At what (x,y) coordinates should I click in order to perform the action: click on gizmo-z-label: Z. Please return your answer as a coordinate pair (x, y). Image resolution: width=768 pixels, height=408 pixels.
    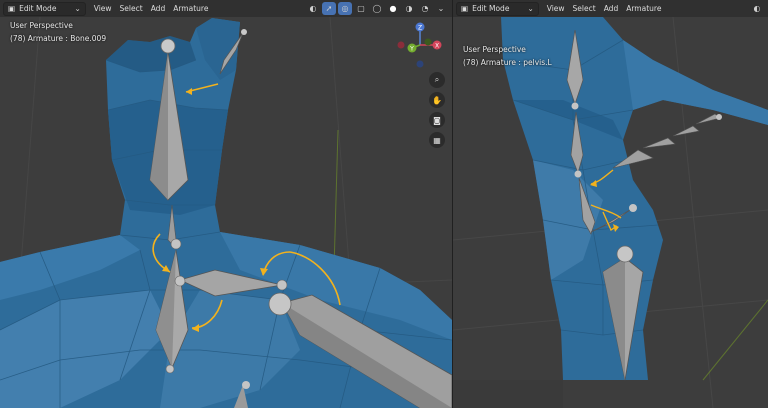
    Looking at the image, I should click on (420, 28).